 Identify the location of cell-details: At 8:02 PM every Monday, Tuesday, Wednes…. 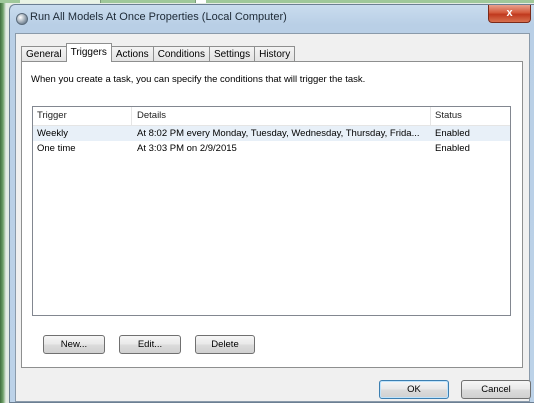
(278, 133).